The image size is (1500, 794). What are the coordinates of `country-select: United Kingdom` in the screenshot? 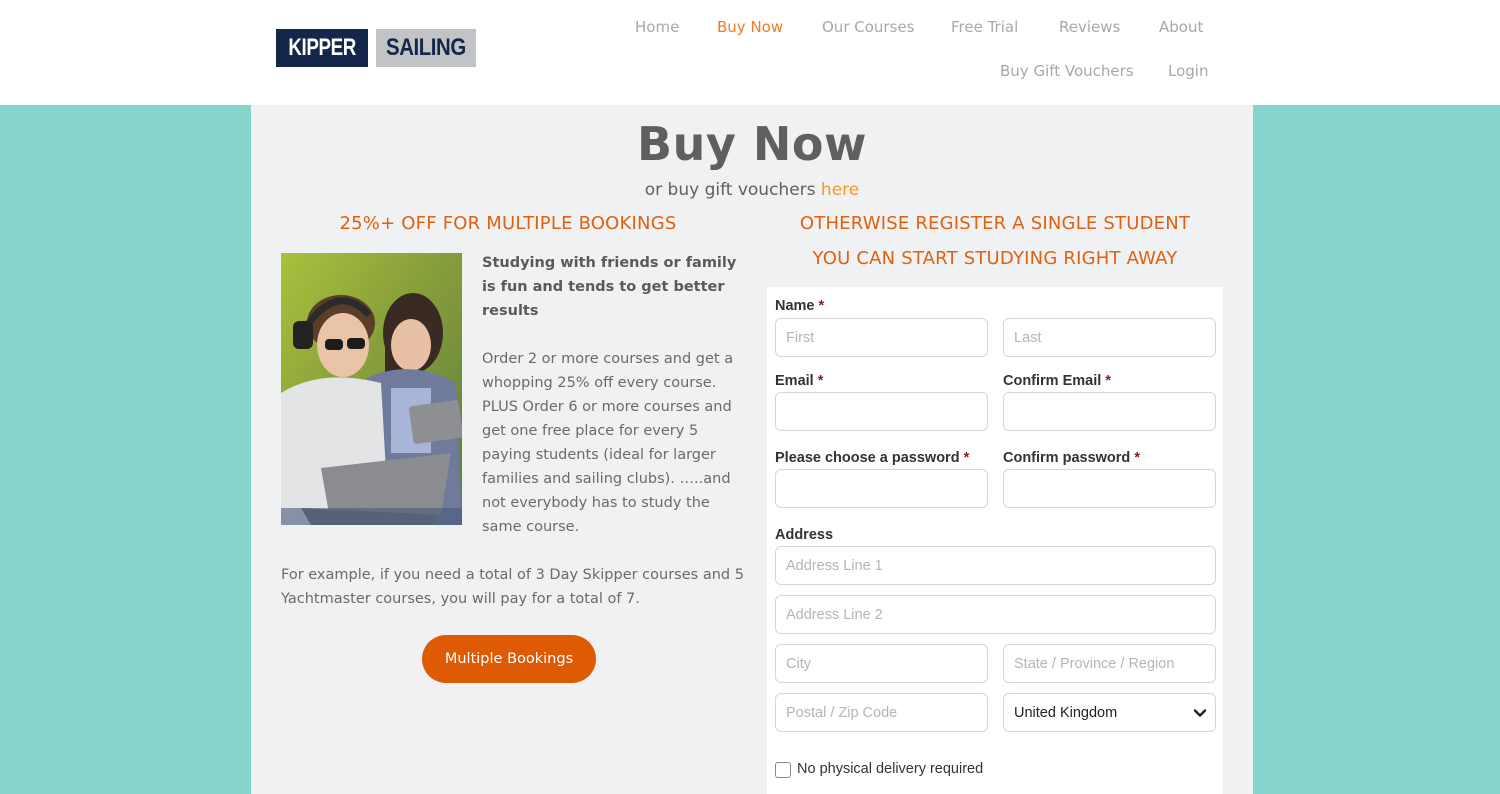 It's located at (1109, 712).